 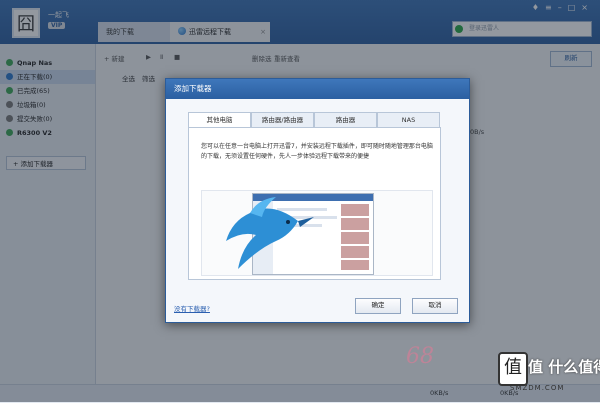 I want to click on tab-router-player: 路由器/路由器, so click(x=282, y=120).